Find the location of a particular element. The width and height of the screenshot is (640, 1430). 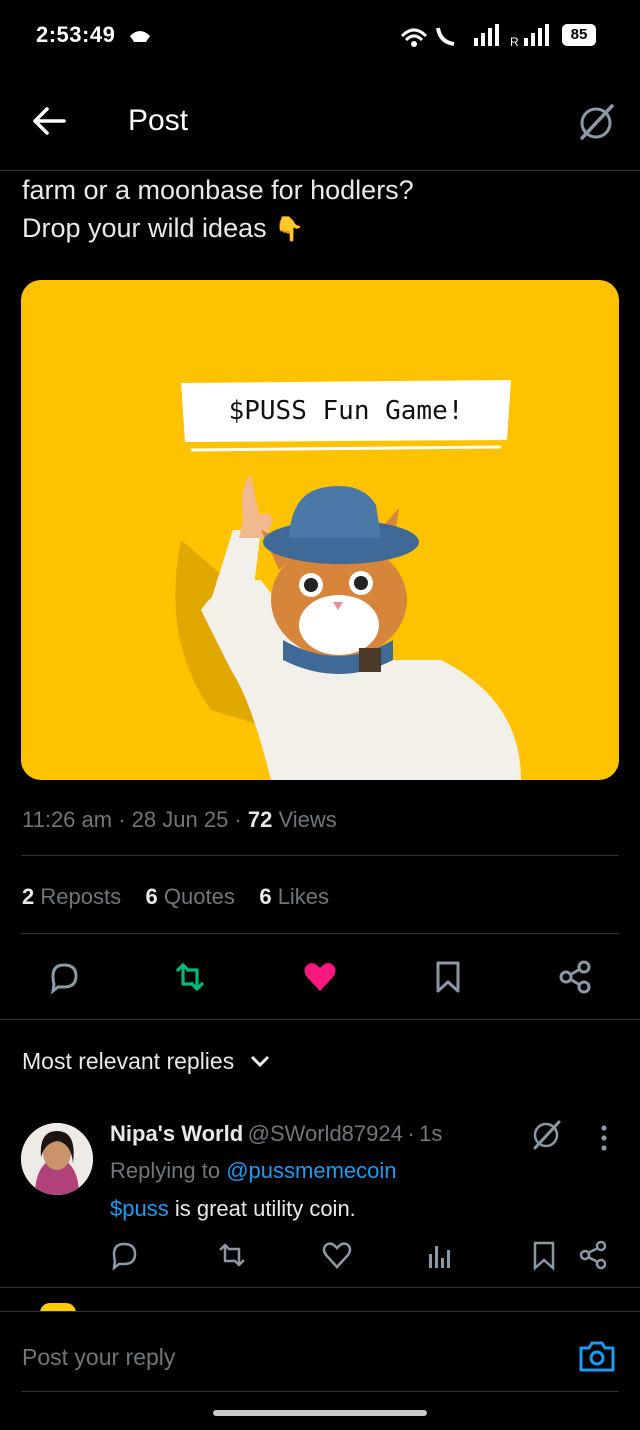

avatar-image is located at coordinates (57, 1159).